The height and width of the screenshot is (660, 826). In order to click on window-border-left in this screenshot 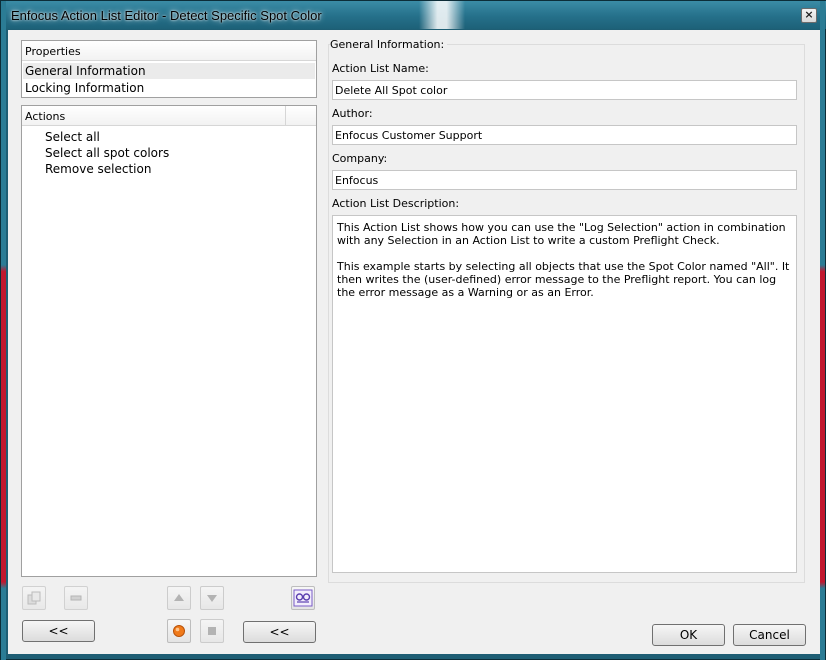, I will do `click(3, 330)`.